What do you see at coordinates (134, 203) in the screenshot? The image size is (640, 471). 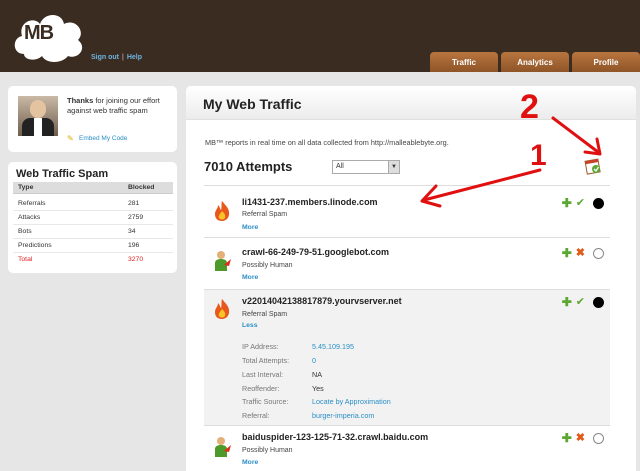 I see `spam-row-blocked: 281` at bounding box center [134, 203].